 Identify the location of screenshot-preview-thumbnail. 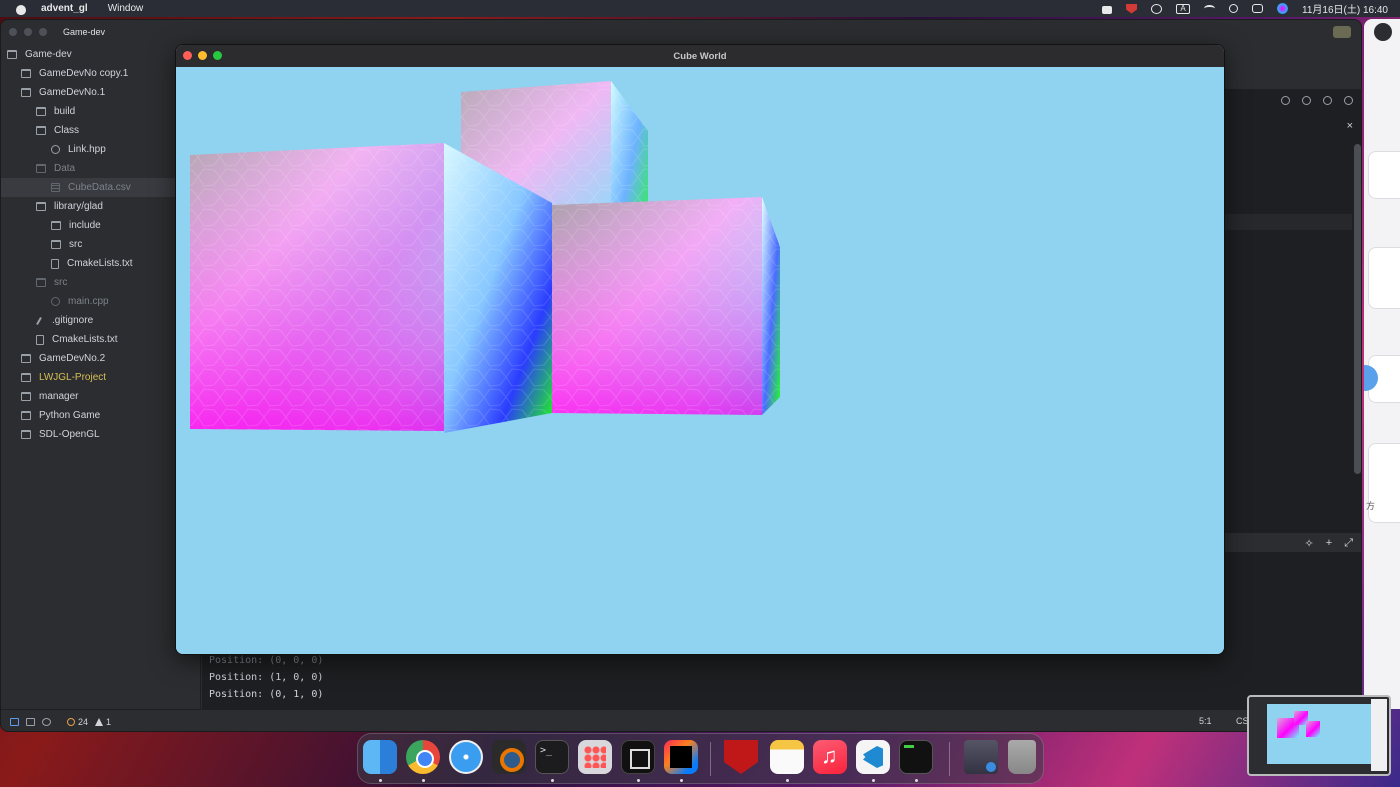
(1319, 735).